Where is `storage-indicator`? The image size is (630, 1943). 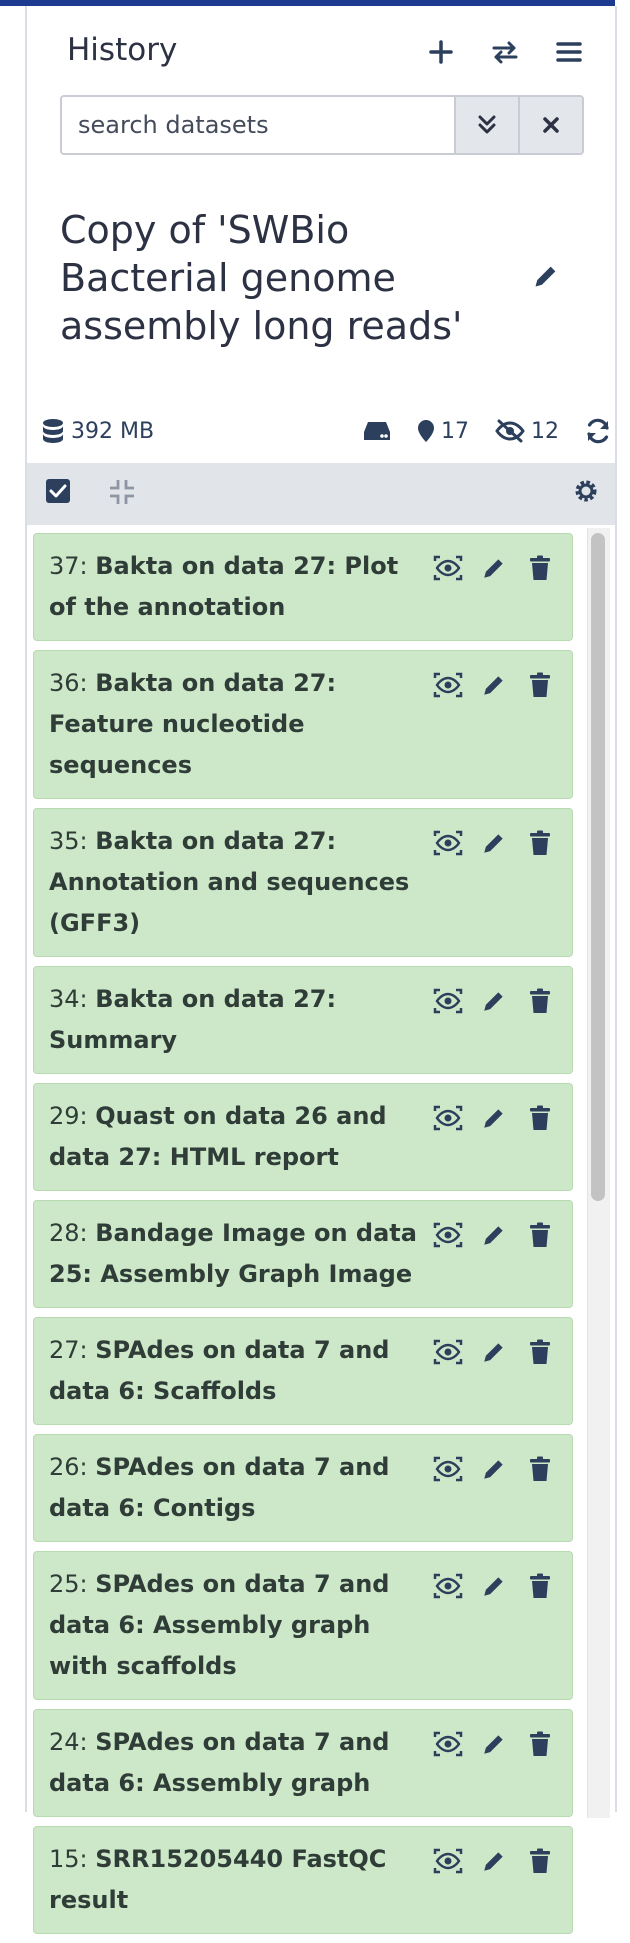 storage-indicator is located at coordinates (377, 431).